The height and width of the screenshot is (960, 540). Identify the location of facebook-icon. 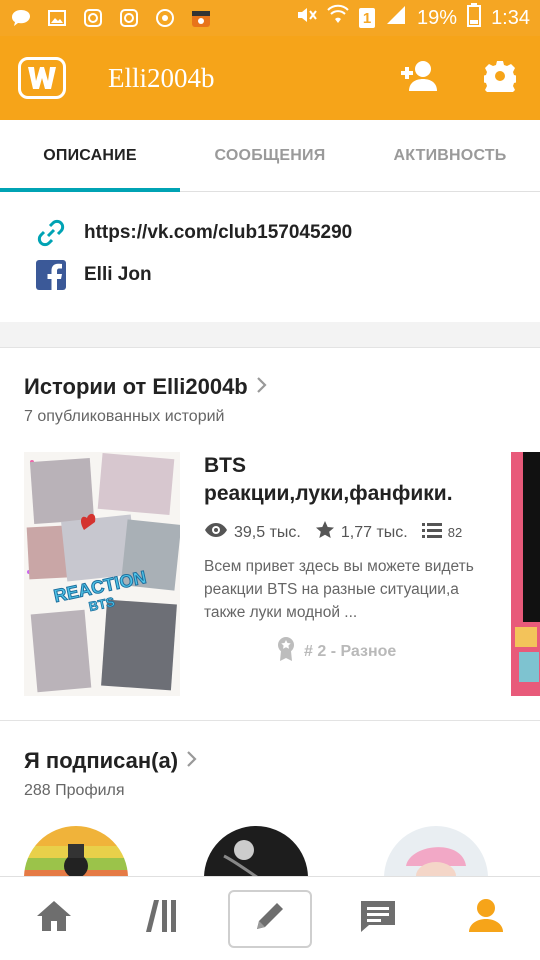
(51, 275).